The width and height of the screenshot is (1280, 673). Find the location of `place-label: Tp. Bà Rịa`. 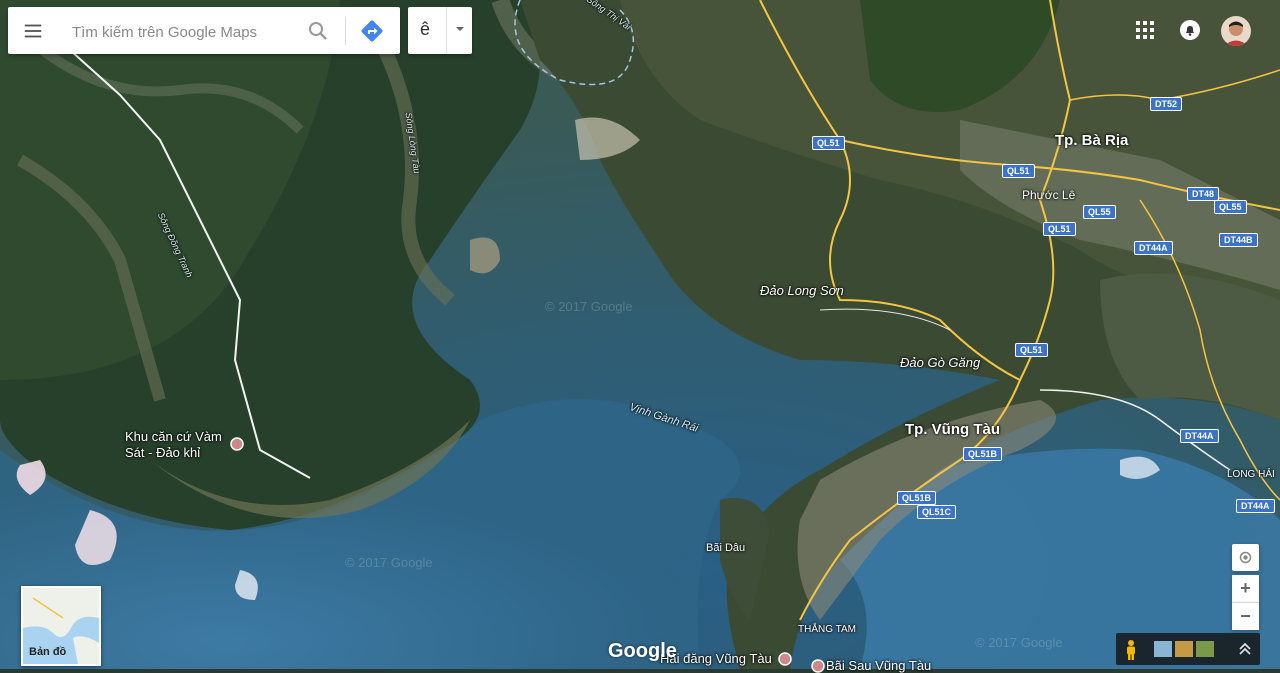

place-label: Tp. Bà Rịa is located at coordinates (1091, 140).